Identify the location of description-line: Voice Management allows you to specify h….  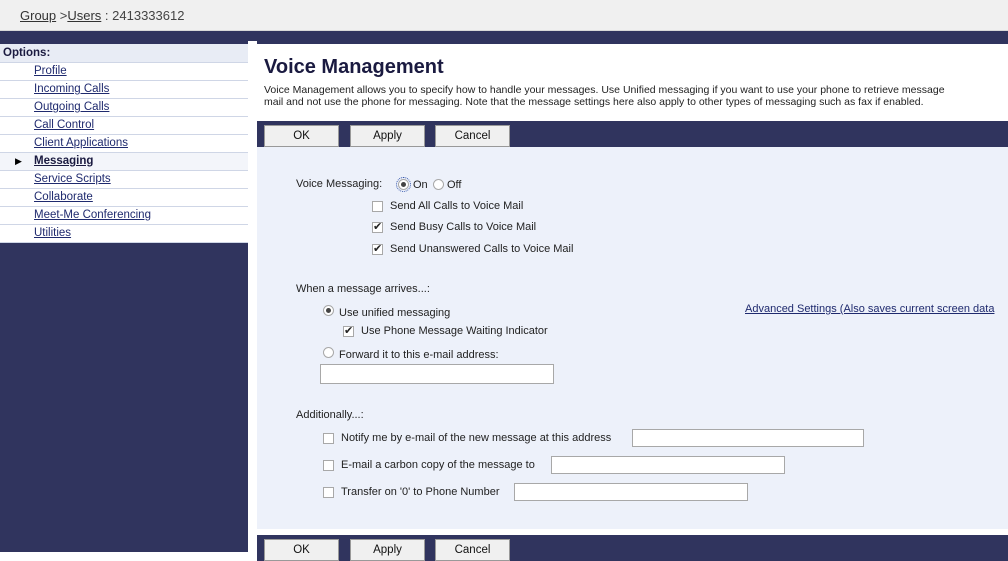
(604, 90).